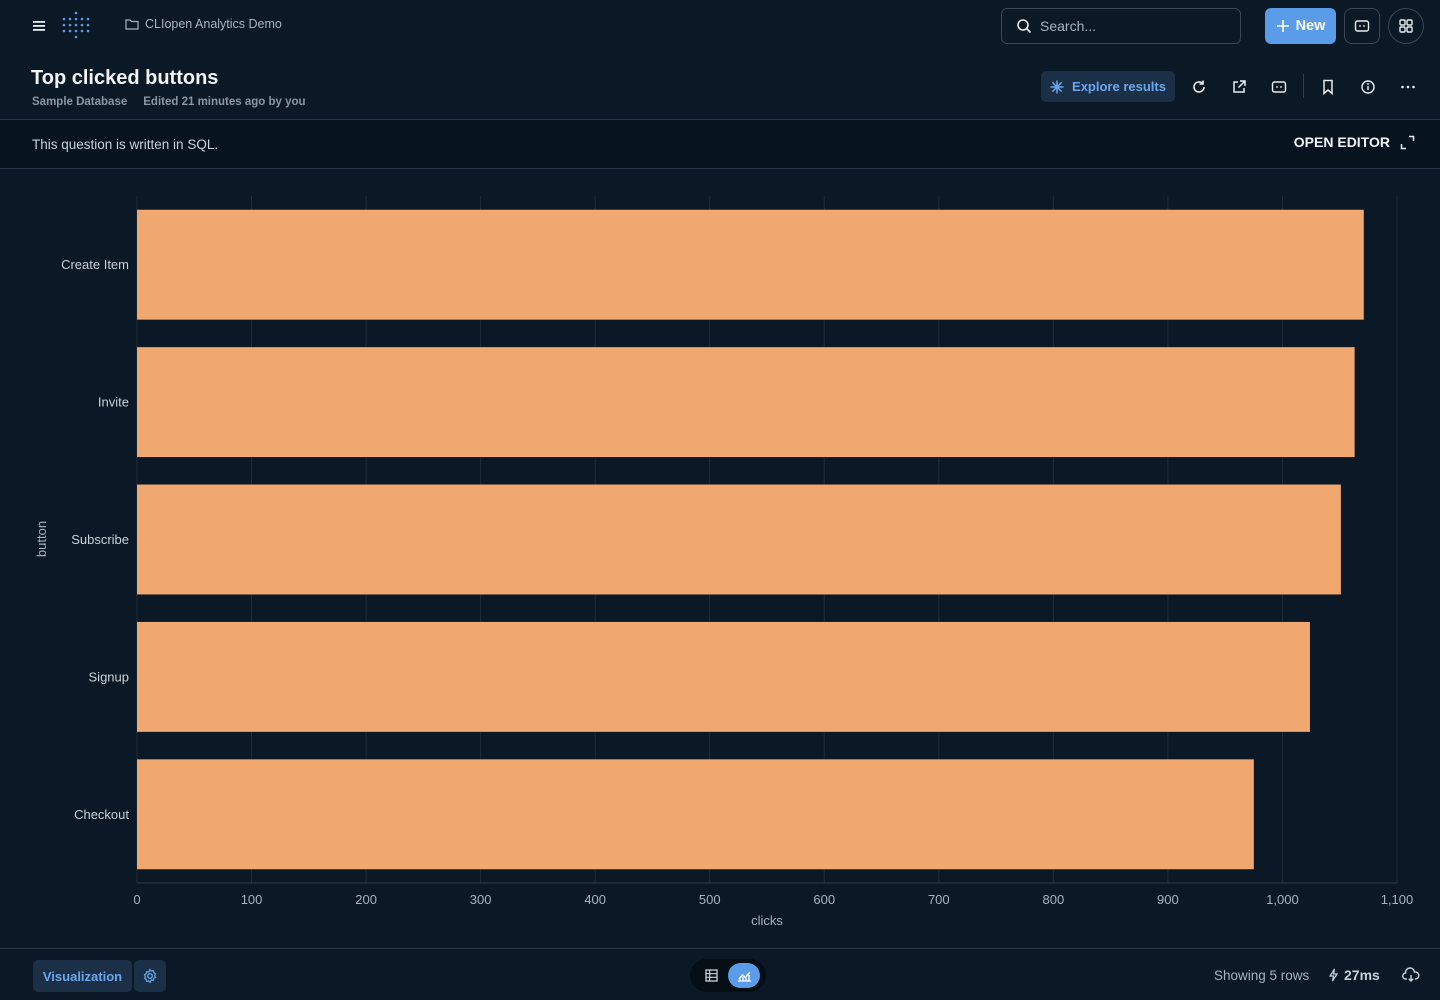 This screenshot has width=1440, height=1000. Describe the element at coordinates (366, 899) in the screenshot. I see `x-tick-label: 200` at that location.